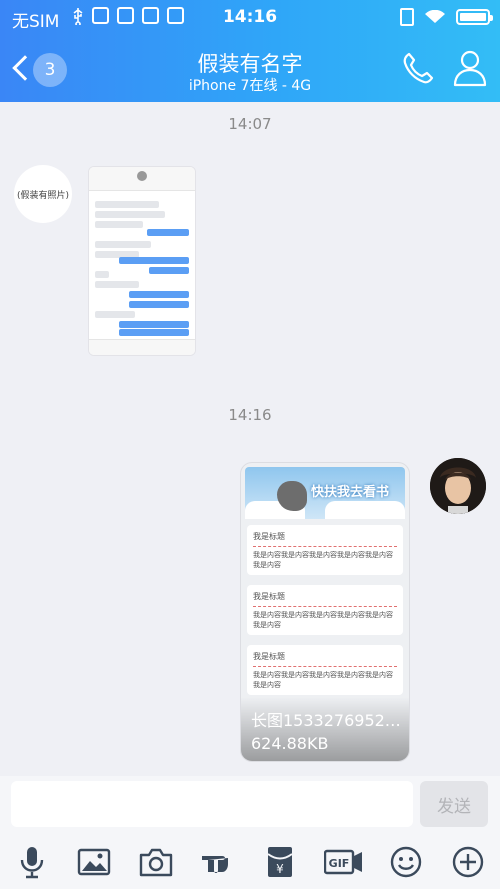 The image size is (500, 889). What do you see at coordinates (94, 862) in the screenshot?
I see `image-icon` at bounding box center [94, 862].